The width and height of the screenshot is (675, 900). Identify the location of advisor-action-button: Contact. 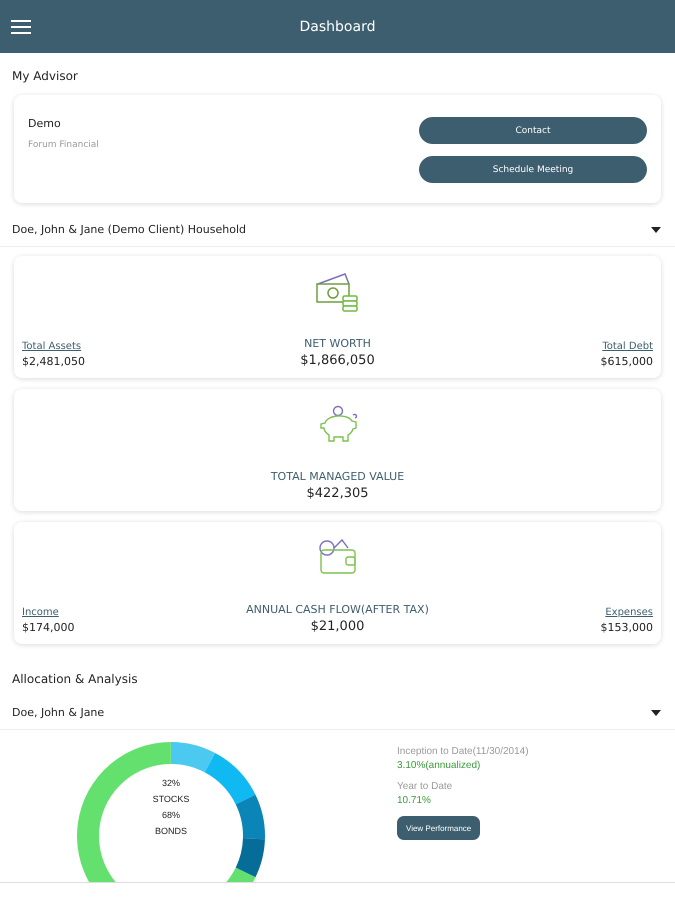
(533, 130).